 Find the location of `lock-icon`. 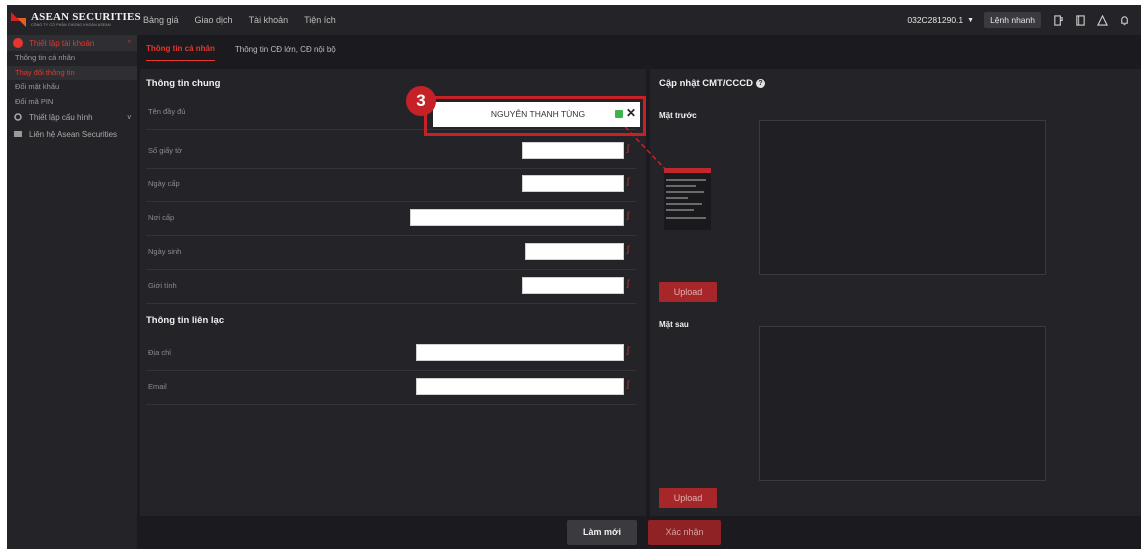

lock-icon is located at coordinates (619, 114).